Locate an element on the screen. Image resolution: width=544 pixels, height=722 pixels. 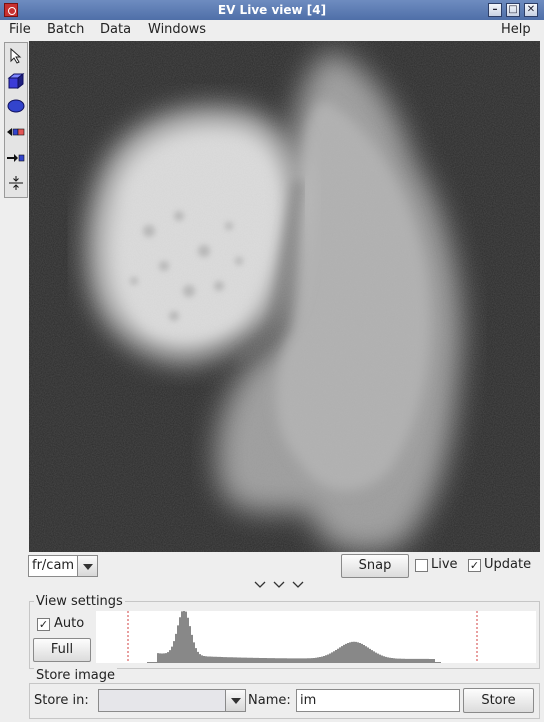
histogram is located at coordinates (316, 636).